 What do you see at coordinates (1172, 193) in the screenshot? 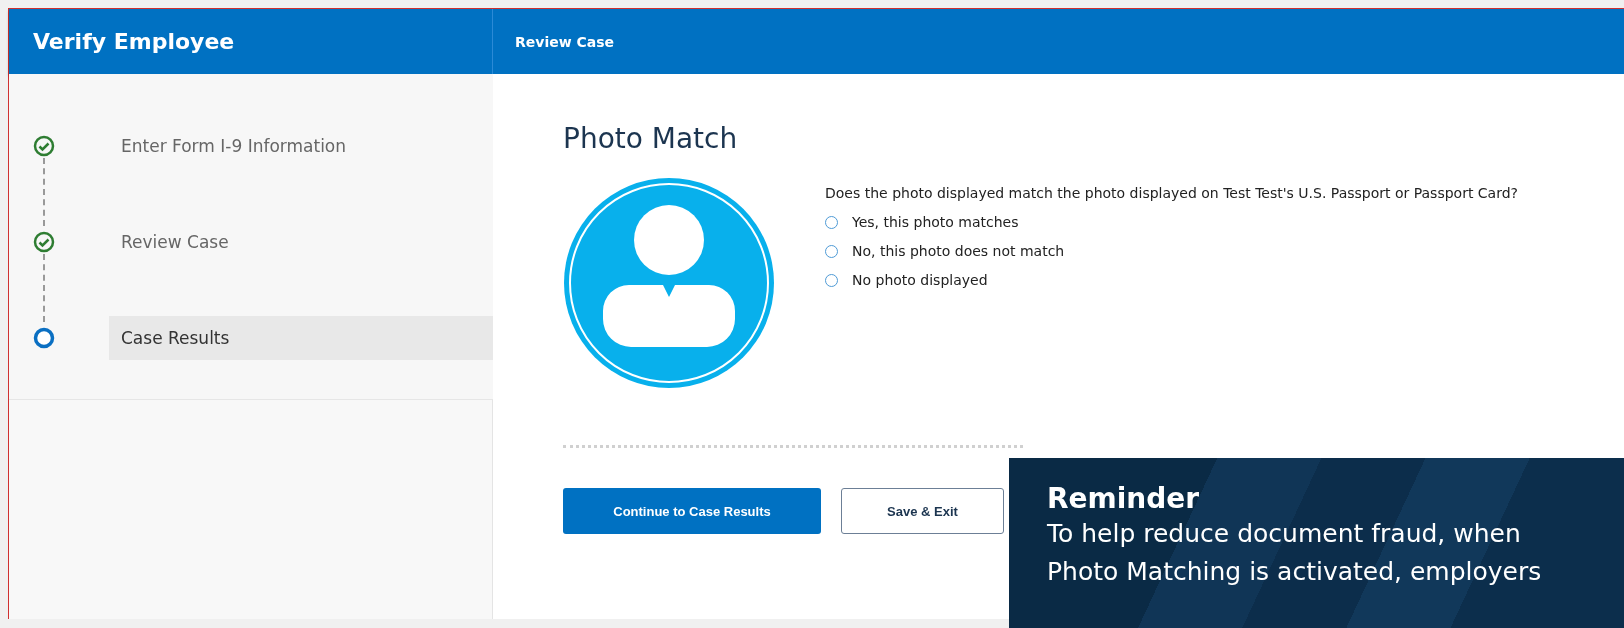
I see `question-text: Does the photo displayed match the photo displayed on Test Test's U.S. Passport or Passport Card?` at bounding box center [1172, 193].